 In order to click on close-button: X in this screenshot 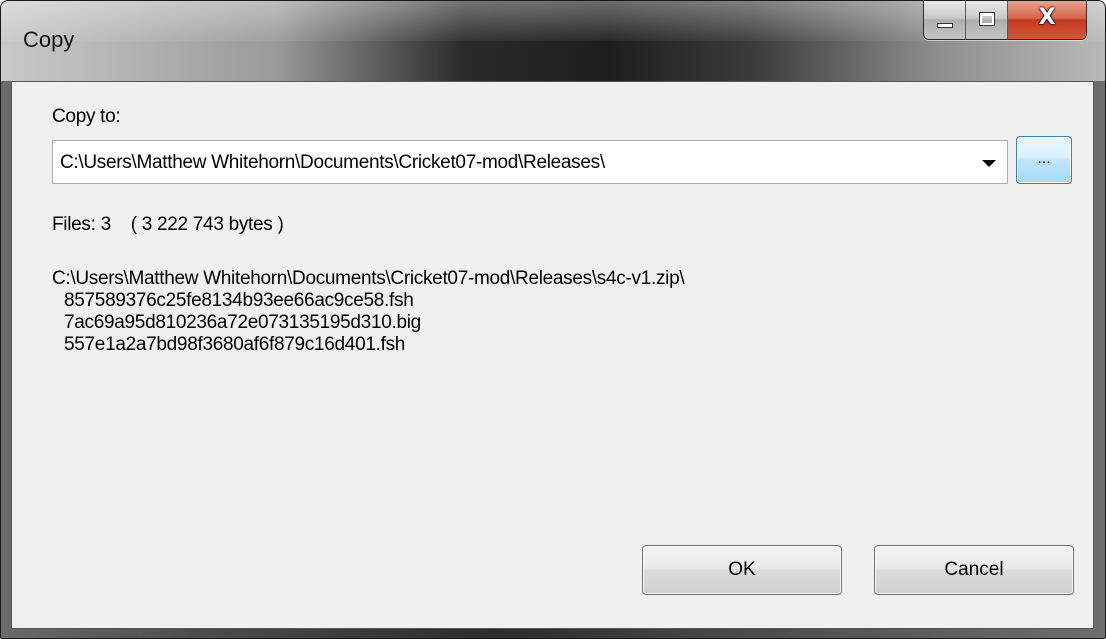, I will do `click(1047, 20)`.